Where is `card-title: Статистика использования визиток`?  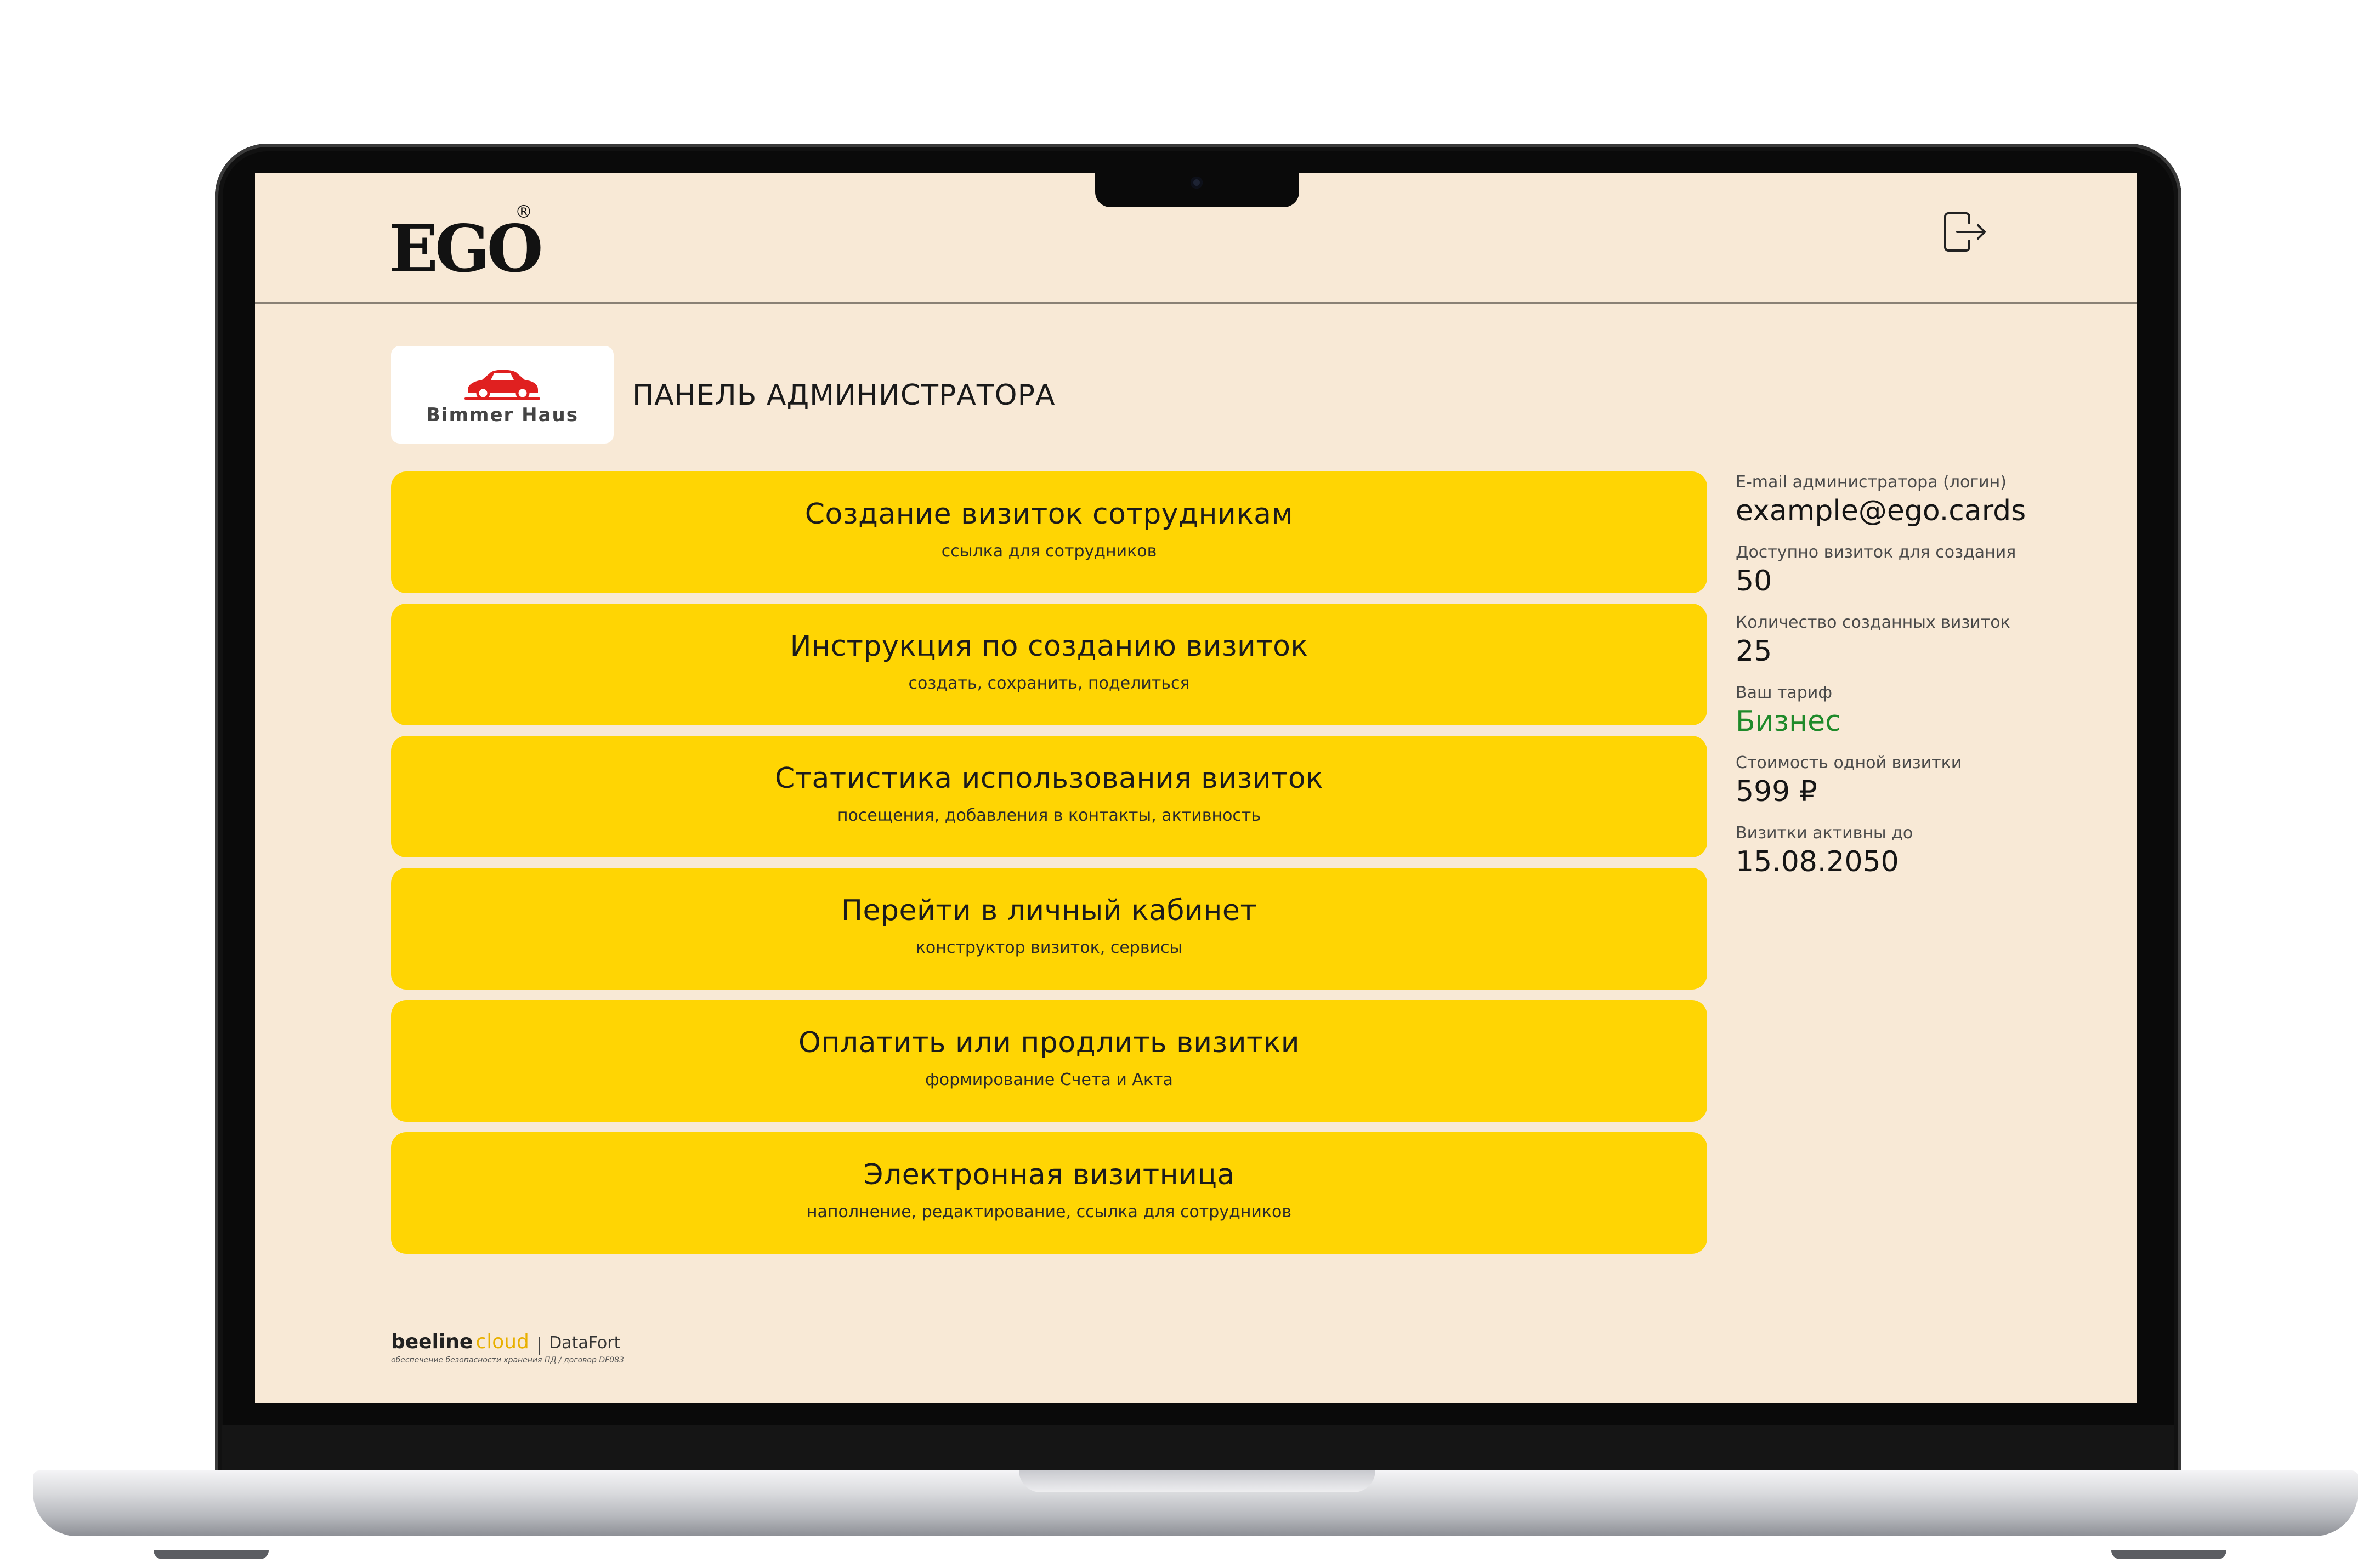 card-title: Статистика использования визиток is located at coordinates (1049, 779).